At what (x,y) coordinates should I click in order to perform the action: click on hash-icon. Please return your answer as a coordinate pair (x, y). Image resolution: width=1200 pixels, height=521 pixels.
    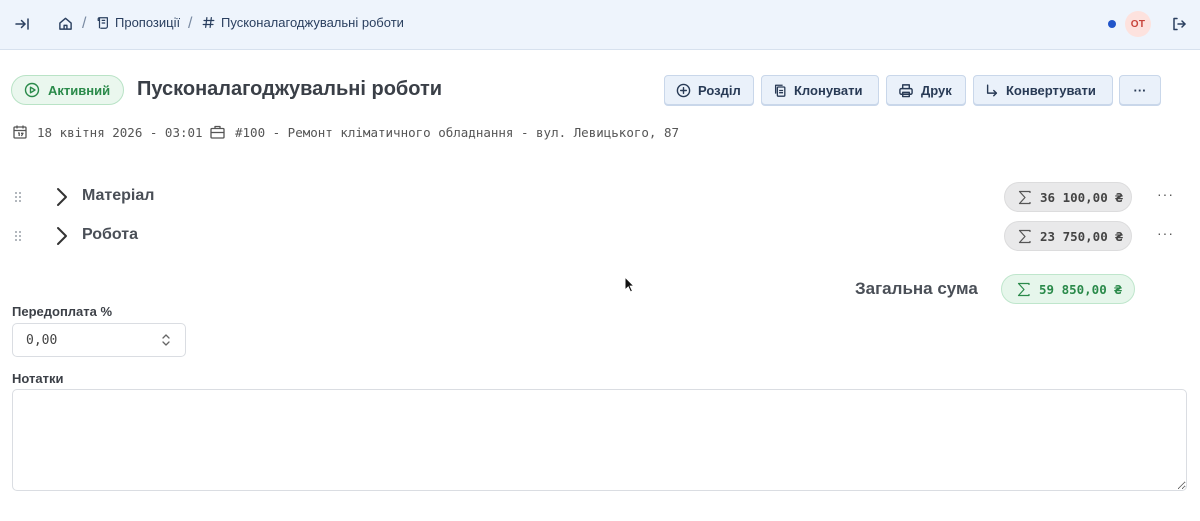
    Looking at the image, I should click on (208, 22).